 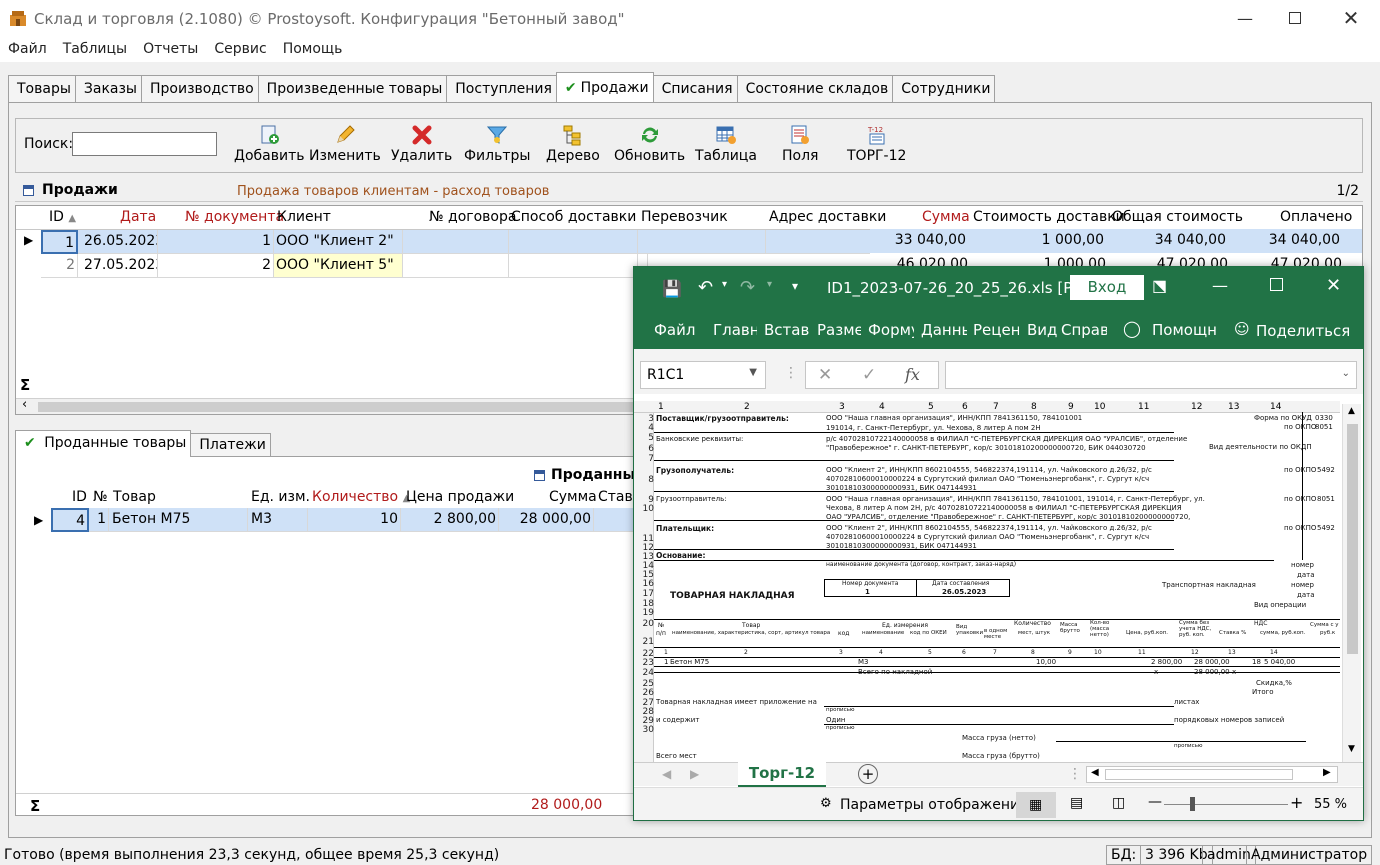 I want to click on scrollbar-thumb, so click(x=1352, y=539).